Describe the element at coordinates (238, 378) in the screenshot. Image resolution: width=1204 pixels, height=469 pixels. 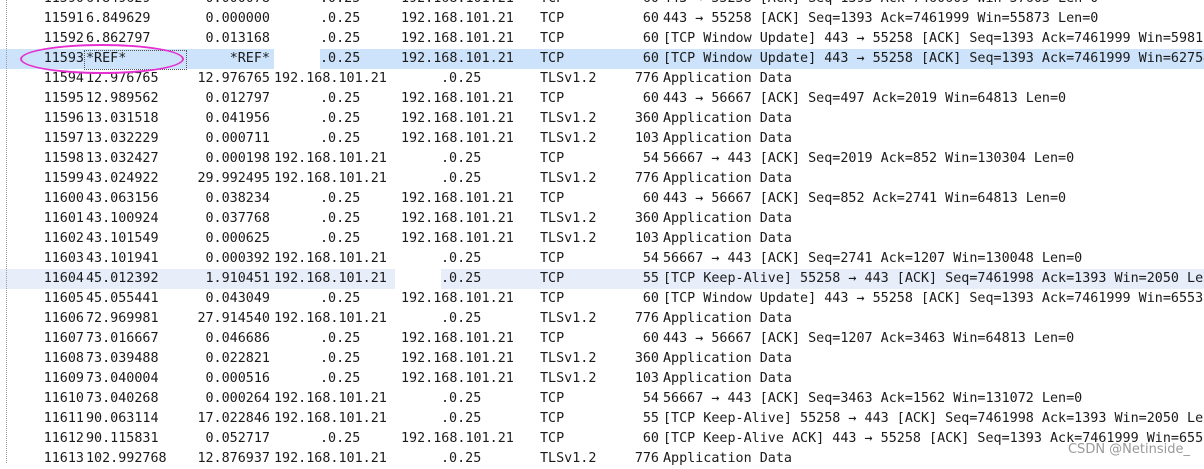
I see `packet-delta: 0.000516` at that location.